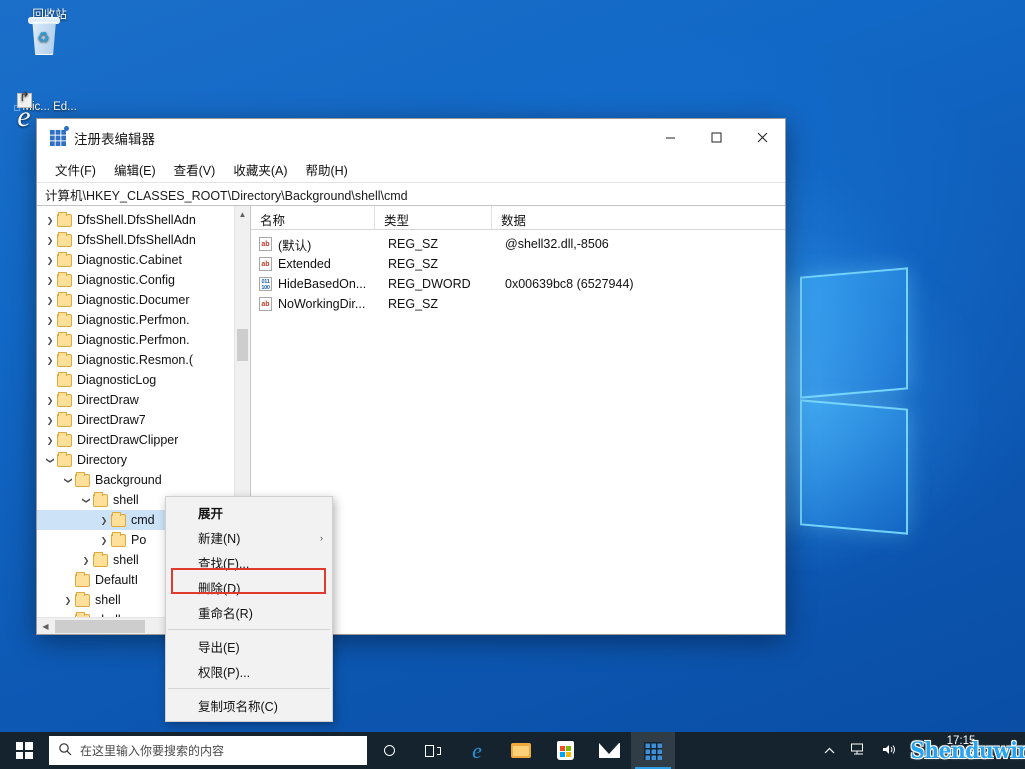  Describe the element at coordinates (411, 137) in the screenshot. I see `window-title-bar: 注册表编辑器` at that location.